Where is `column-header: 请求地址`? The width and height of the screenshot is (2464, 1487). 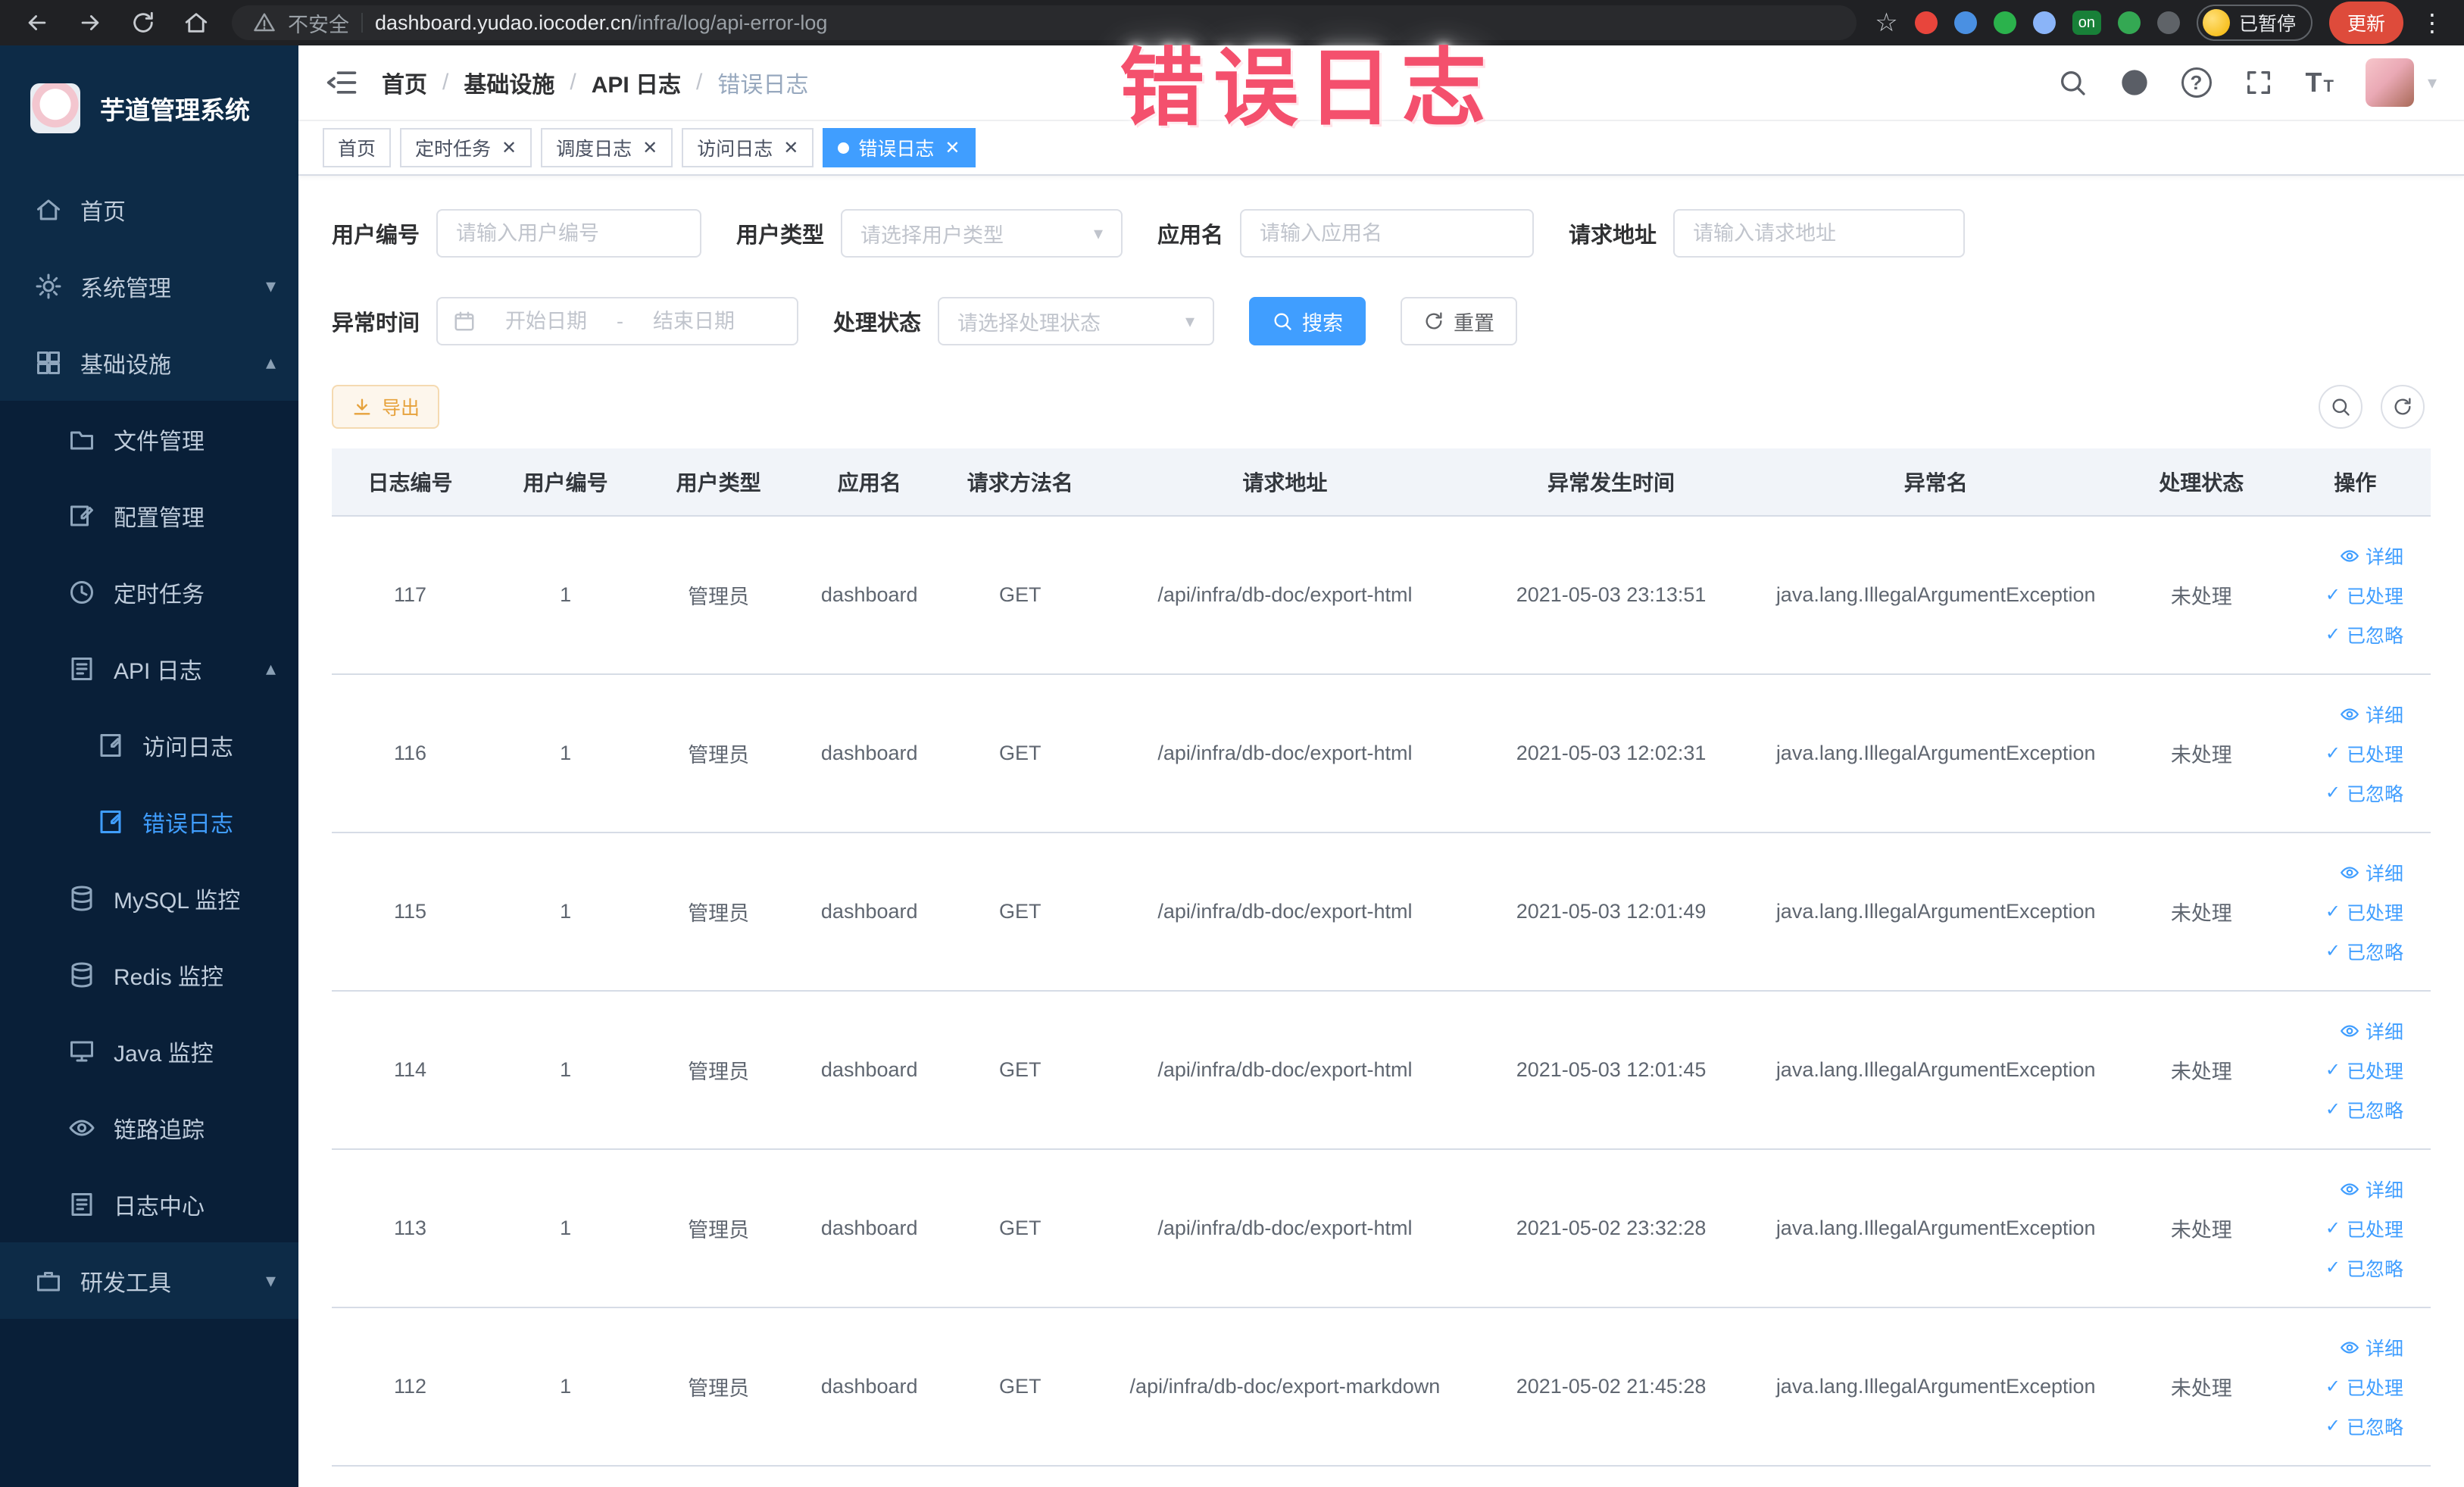 column-header: 请求地址 is located at coordinates (1285, 482).